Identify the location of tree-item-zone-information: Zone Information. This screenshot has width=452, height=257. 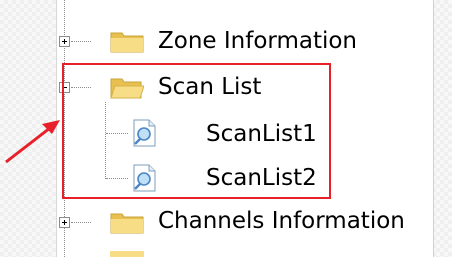
(257, 41).